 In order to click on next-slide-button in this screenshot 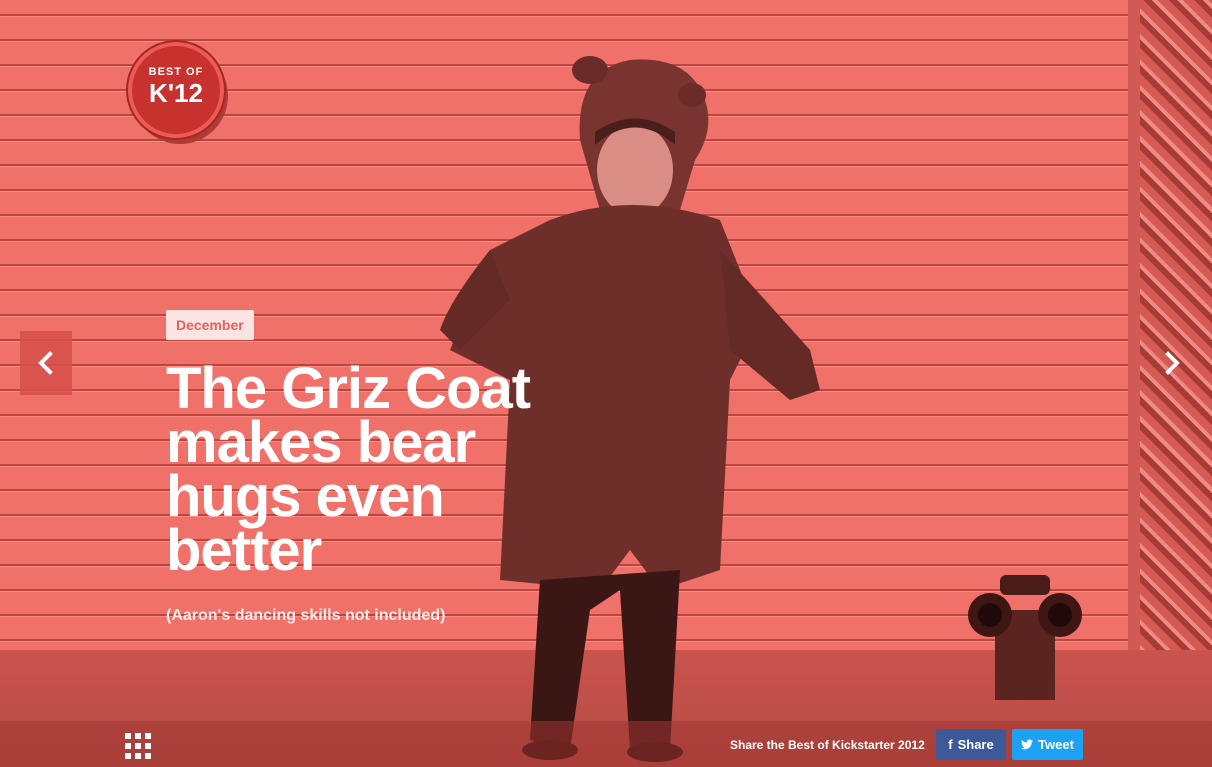, I will do `click(1172, 363)`.